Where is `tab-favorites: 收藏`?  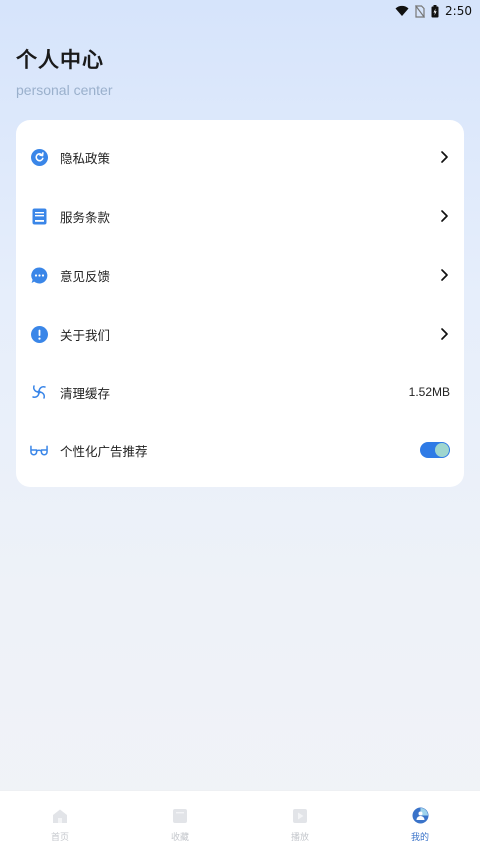 tab-favorites: 收藏 is located at coordinates (180, 822).